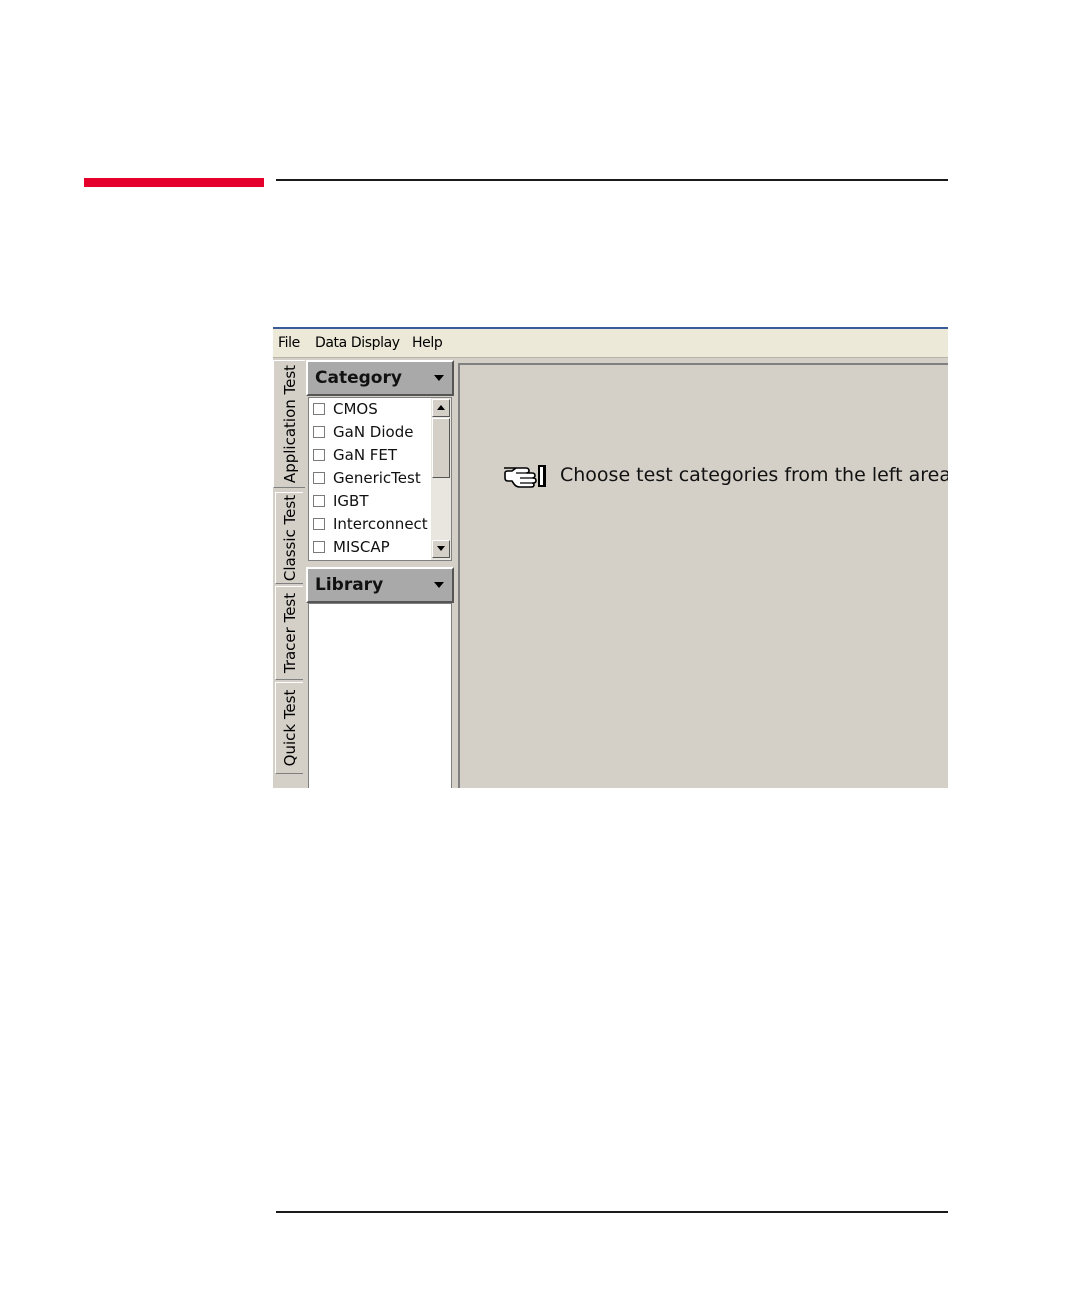 Image resolution: width=1080 pixels, height=1296 pixels. I want to click on tab-tracer-test: Tracer Test, so click(289, 633).